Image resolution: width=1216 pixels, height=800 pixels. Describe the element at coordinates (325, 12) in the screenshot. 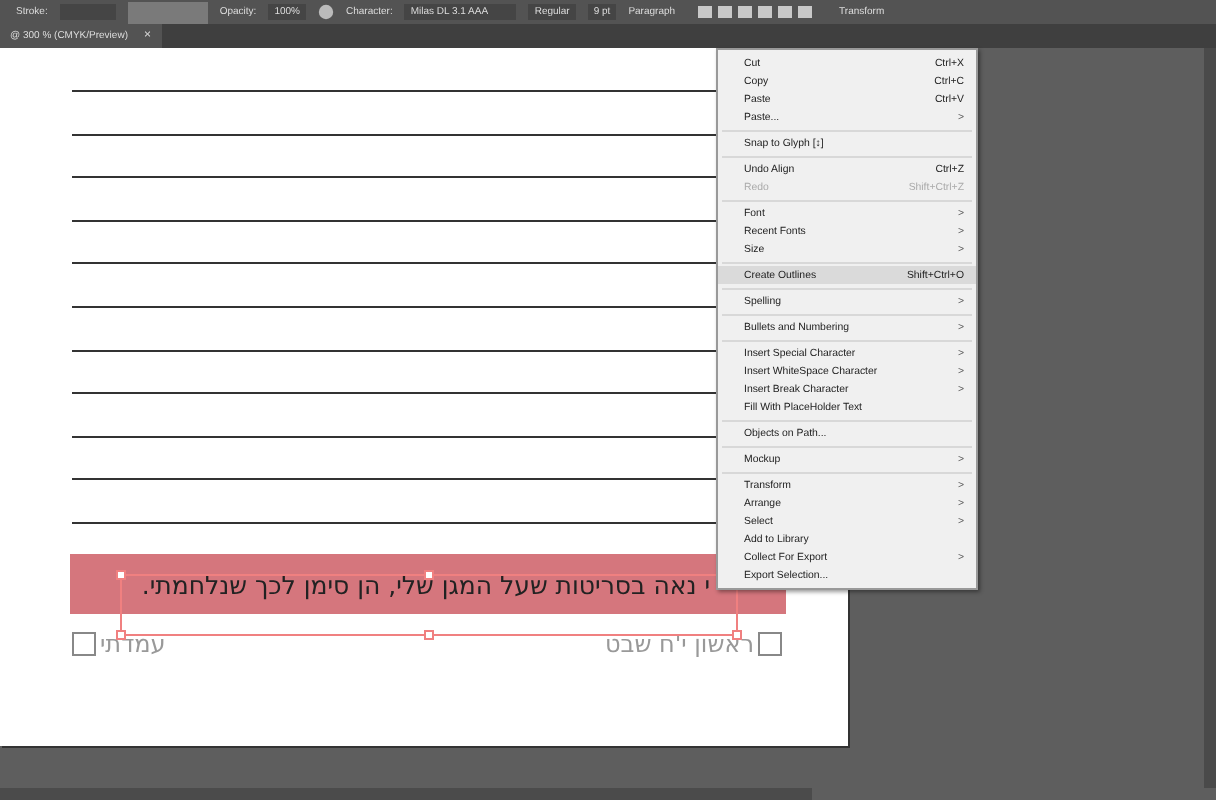

I see `globe-icon` at that location.